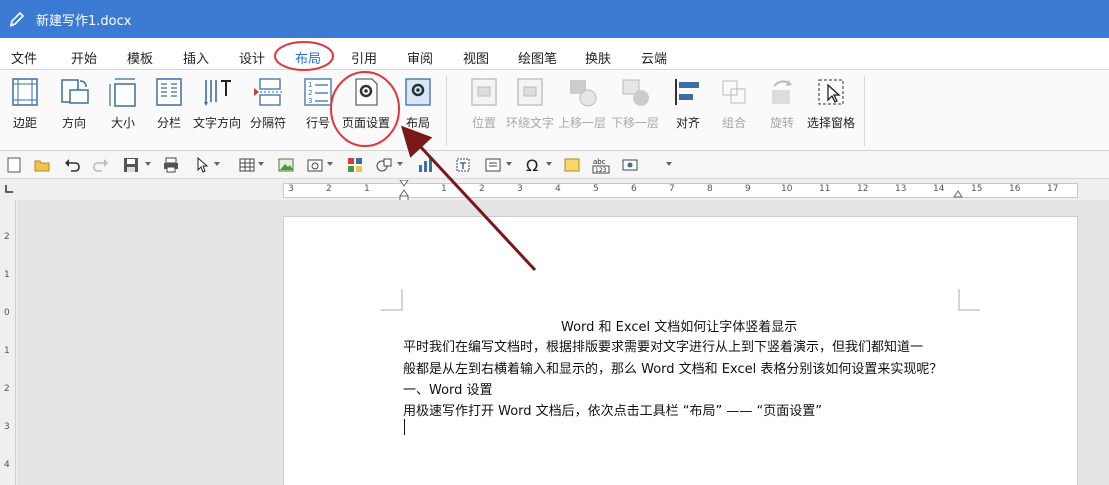  What do you see at coordinates (448, 390) in the screenshot?
I see `document-section-heading: 一、Word 设置` at bounding box center [448, 390].